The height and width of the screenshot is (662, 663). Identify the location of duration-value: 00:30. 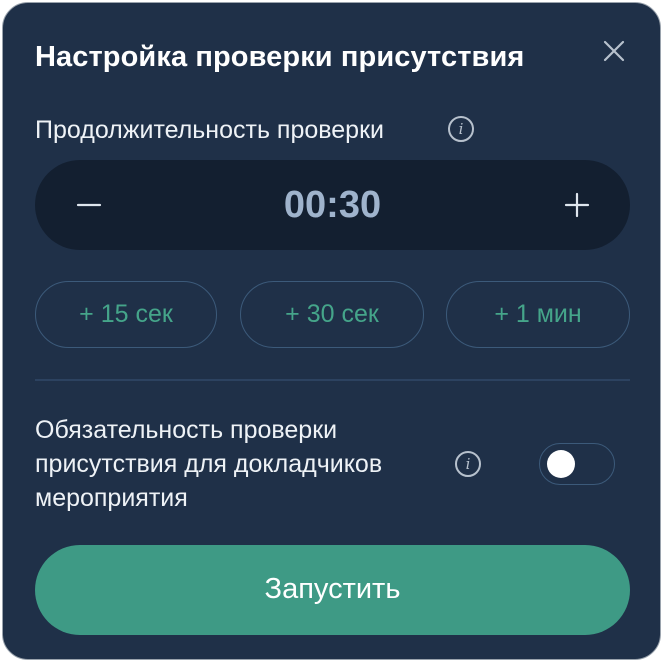
(332, 205).